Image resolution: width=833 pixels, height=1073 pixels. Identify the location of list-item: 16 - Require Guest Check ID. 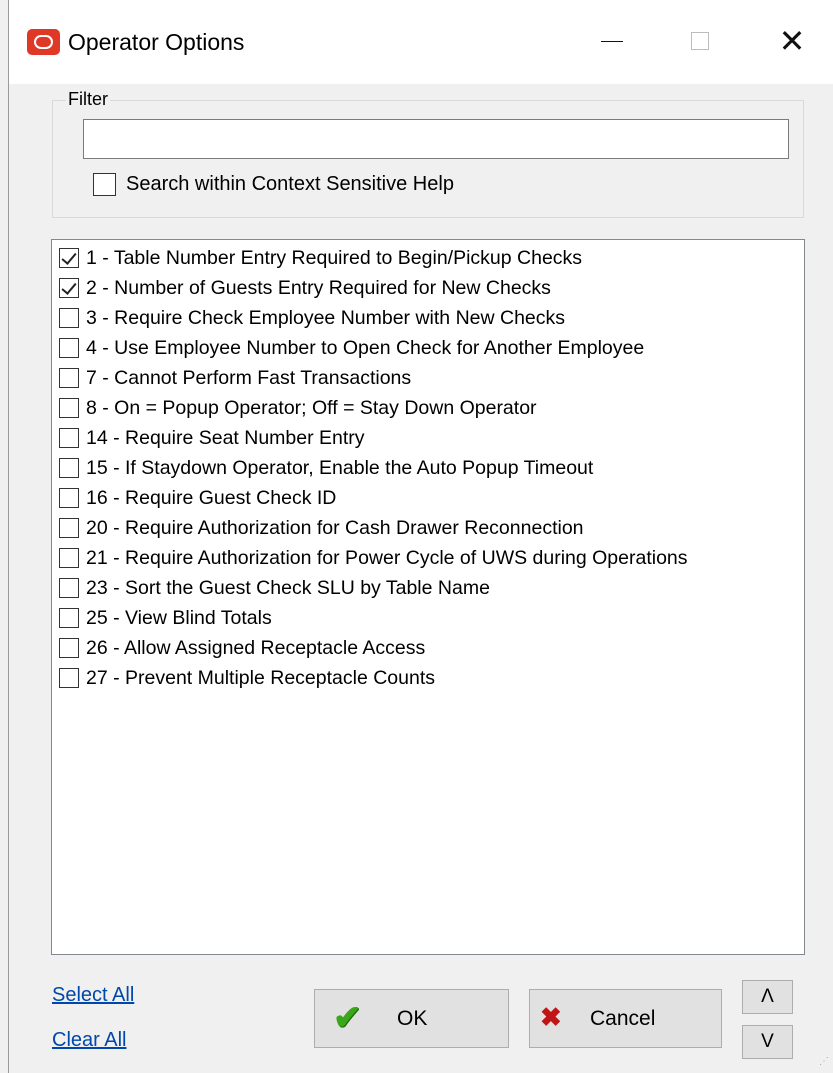
(197, 498).